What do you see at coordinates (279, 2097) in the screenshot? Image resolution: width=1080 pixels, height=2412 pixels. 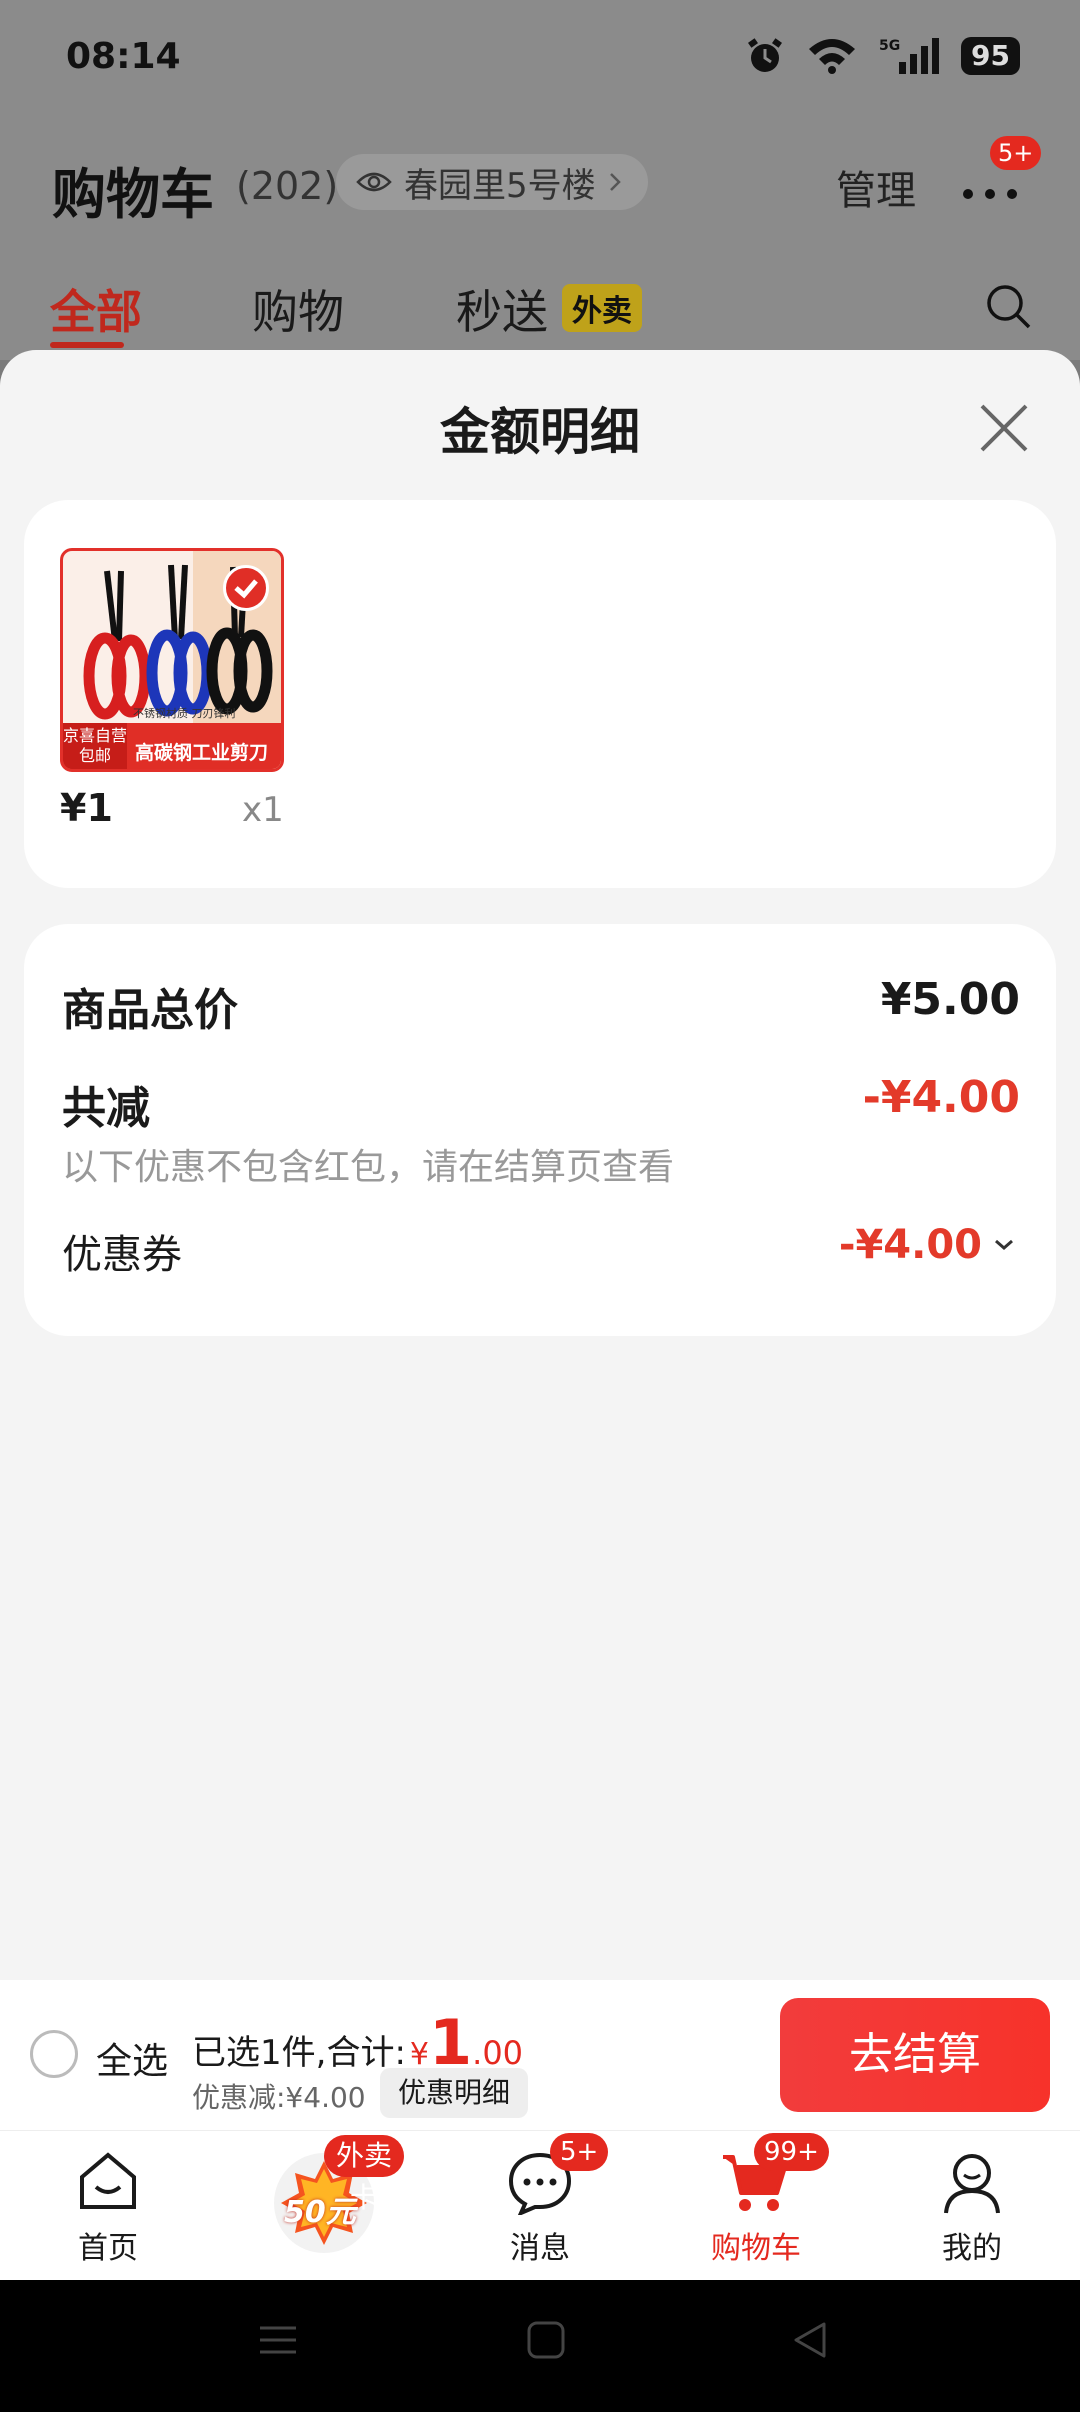 I see `discount-amount: 优惠减:¥4.00` at bounding box center [279, 2097].